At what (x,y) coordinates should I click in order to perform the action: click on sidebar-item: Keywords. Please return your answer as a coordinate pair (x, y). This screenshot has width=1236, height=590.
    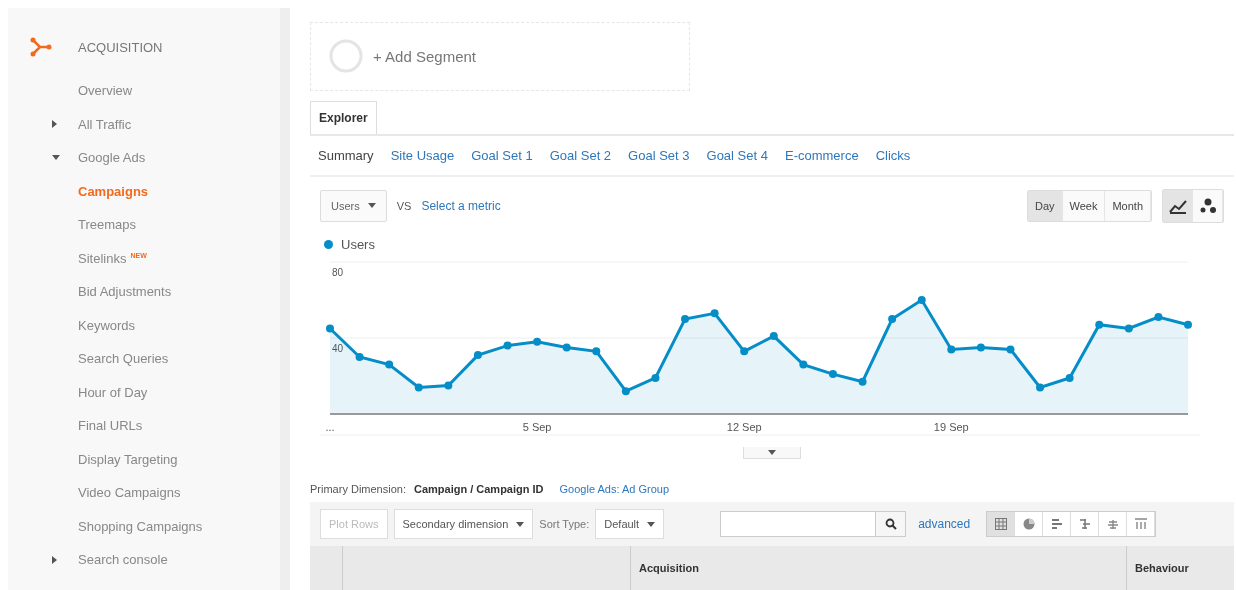
    Looking at the image, I should click on (107, 325).